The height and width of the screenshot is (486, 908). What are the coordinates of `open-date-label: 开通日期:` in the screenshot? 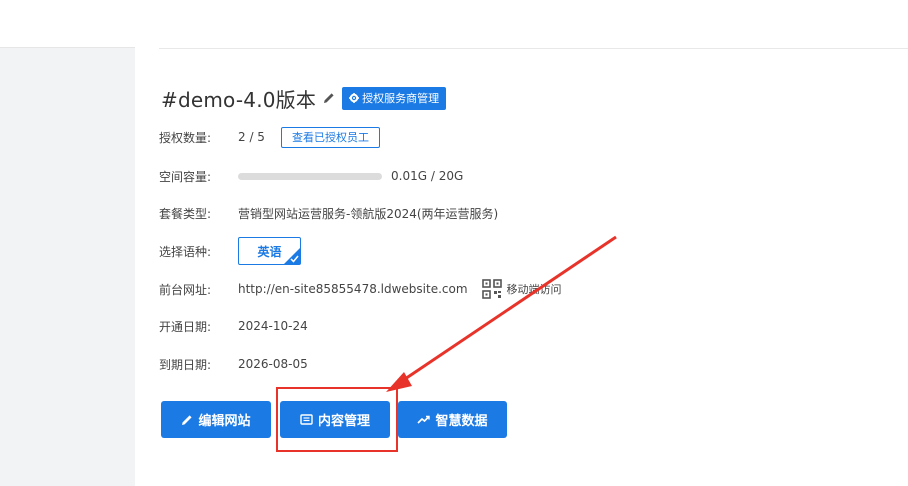 It's located at (185, 326).